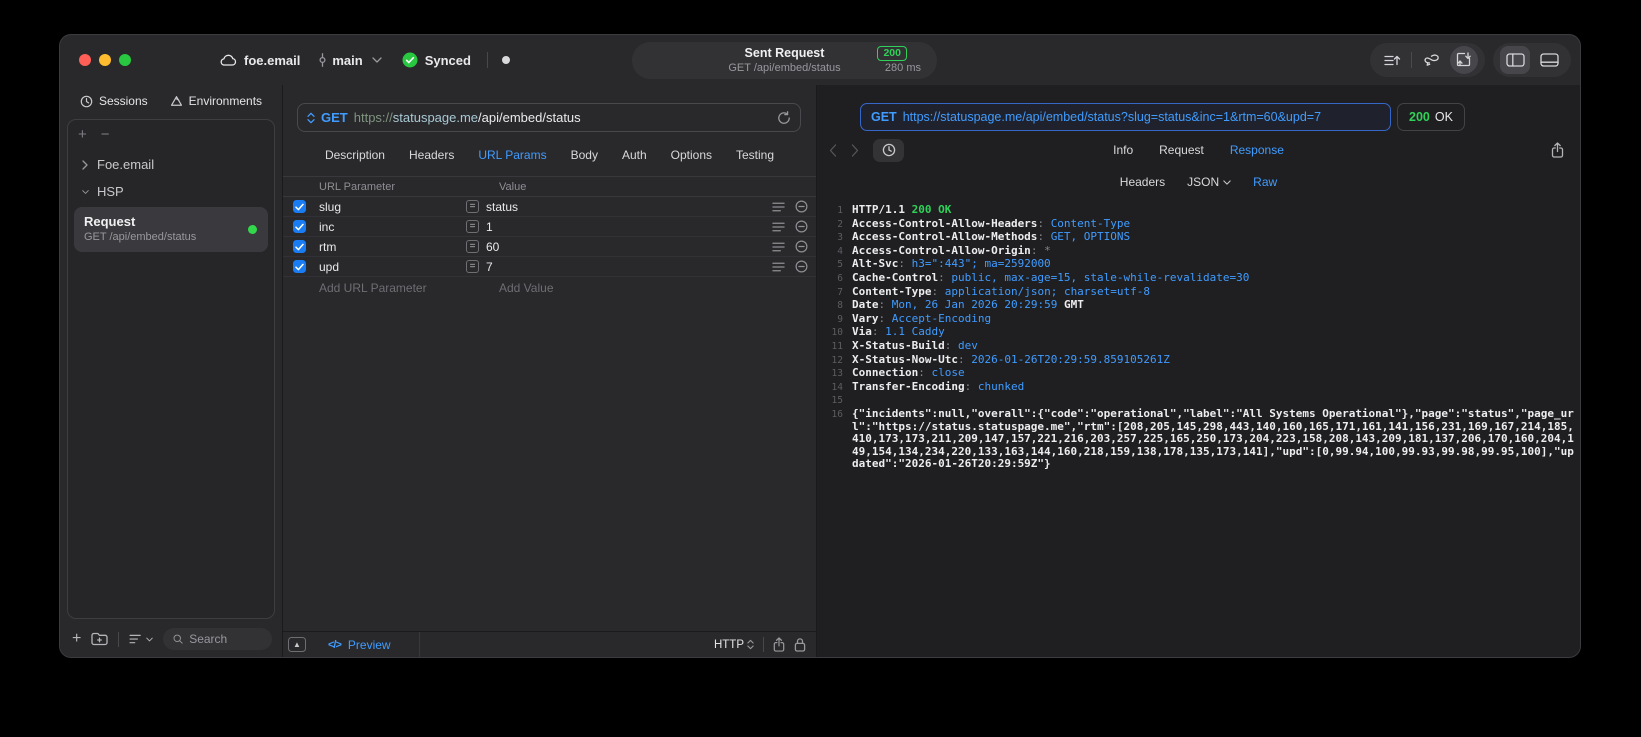 This screenshot has height=737, width=1641. Describe the element at coordinates (549, 186) in the screenshot. I see `params-header-row: URL Parameter Value` at that location.